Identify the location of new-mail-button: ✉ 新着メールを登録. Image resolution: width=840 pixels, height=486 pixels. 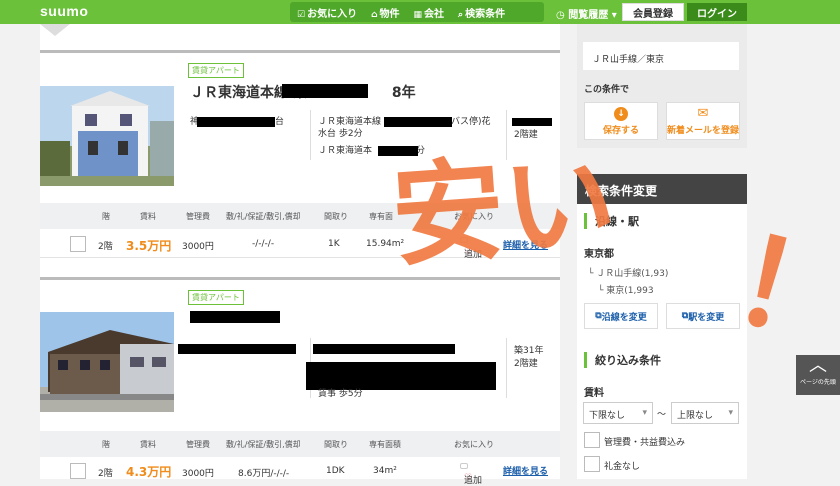
(703, 121).